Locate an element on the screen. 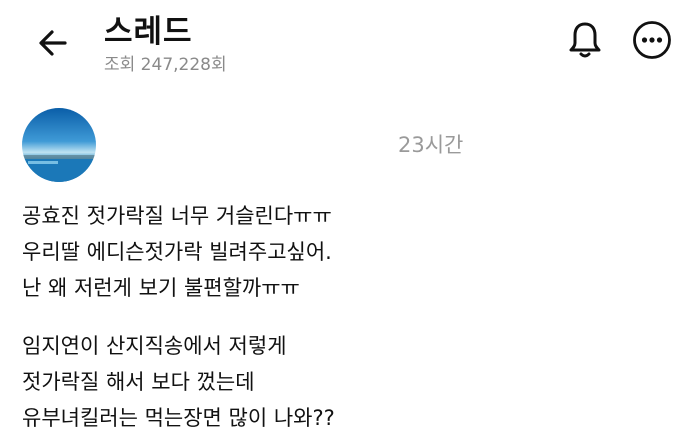 The image size is (700, 439). post-line: 난 왜 저런게 보기 불편할까ㅠㅠ is located at coordinates (161, 288).